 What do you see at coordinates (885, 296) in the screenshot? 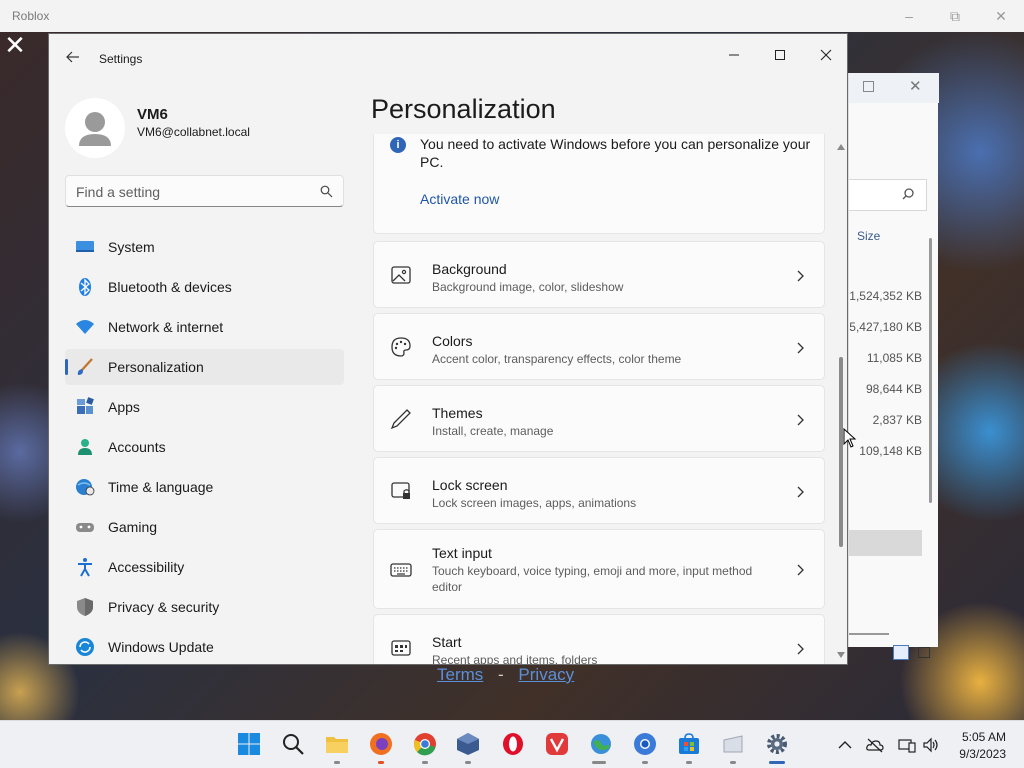
I see `file-size: 1,524,352 KB` at bounding box center [885, 296].